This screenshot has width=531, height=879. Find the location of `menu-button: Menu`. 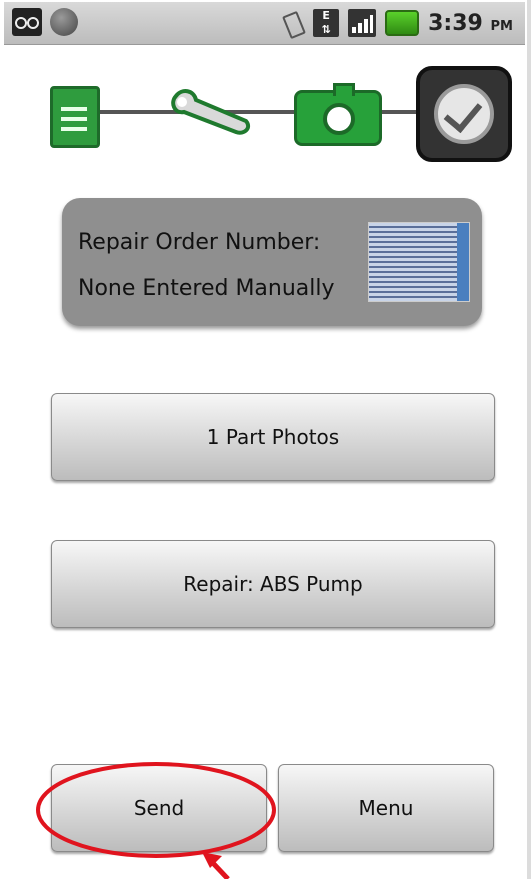

menu-button: Menu is located at coordinates (386, 808).